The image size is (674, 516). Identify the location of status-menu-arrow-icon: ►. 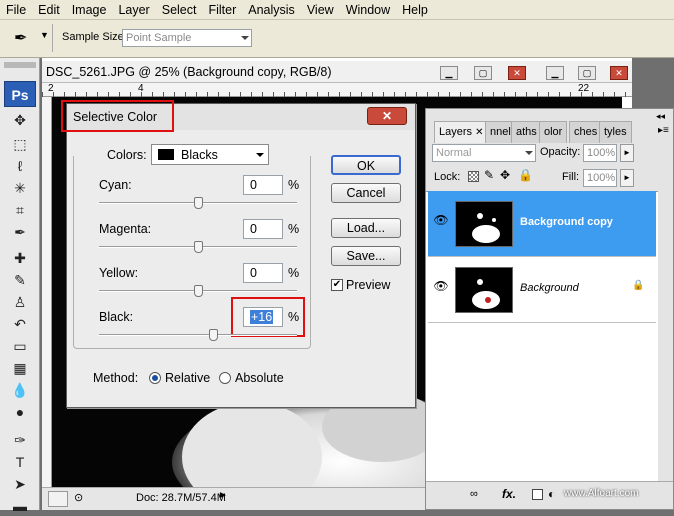
(223, 495).